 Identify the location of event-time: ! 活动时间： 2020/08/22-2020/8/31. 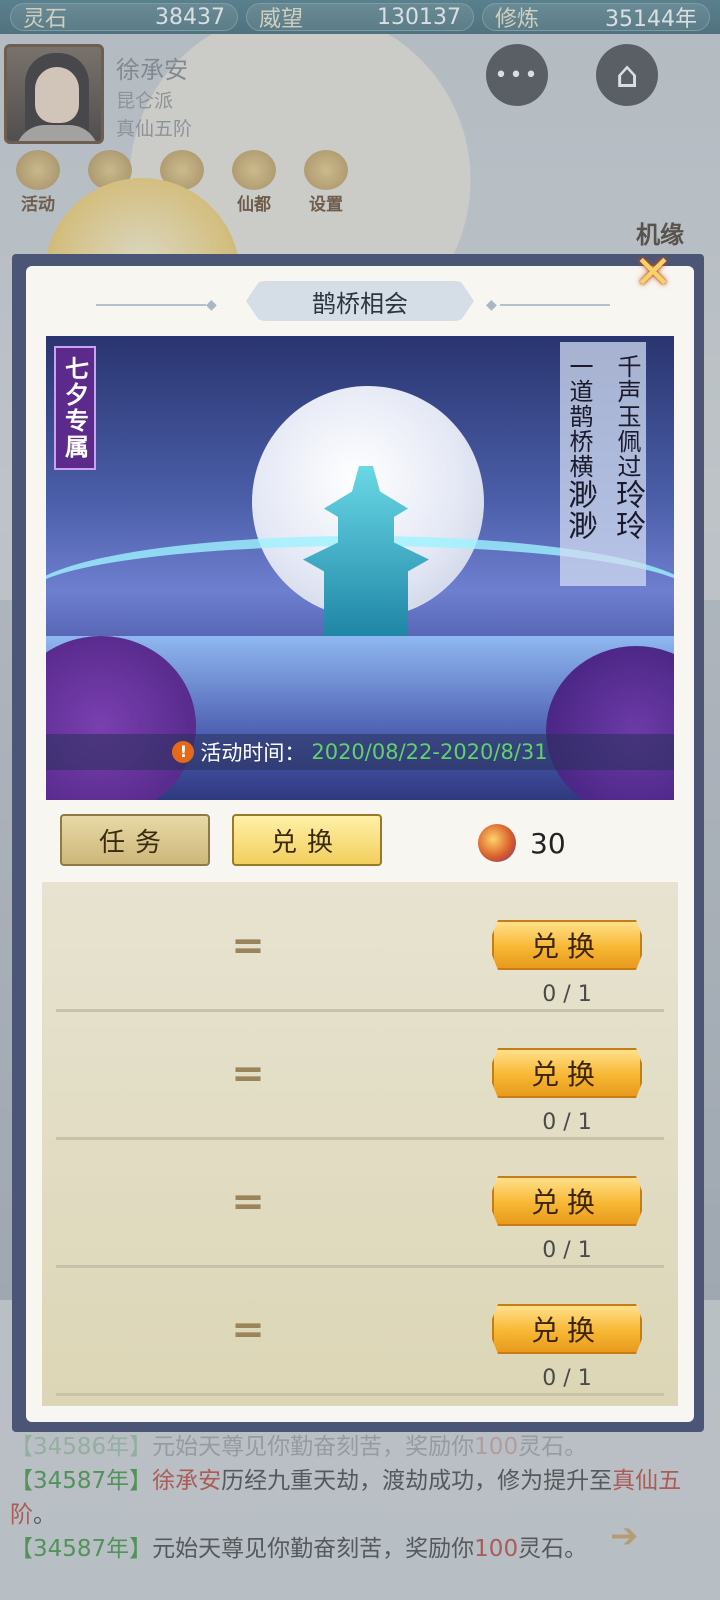
(360, 752).